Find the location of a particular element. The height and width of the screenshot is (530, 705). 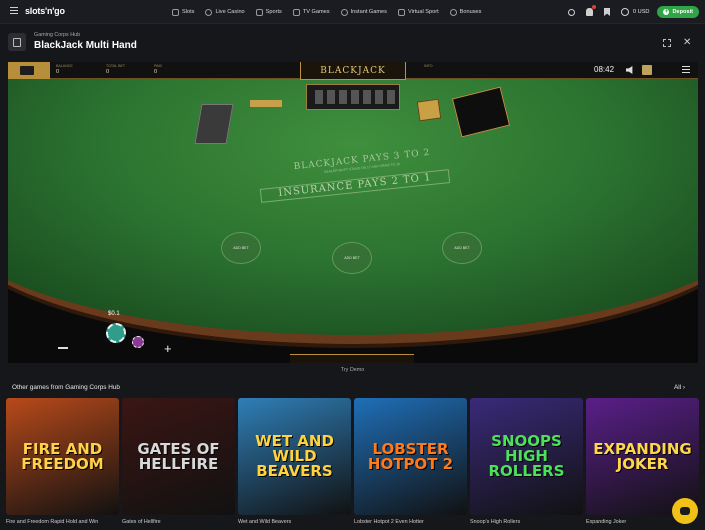

game-title: BlackJack Multi Hand is located at coordinates (85, 45).